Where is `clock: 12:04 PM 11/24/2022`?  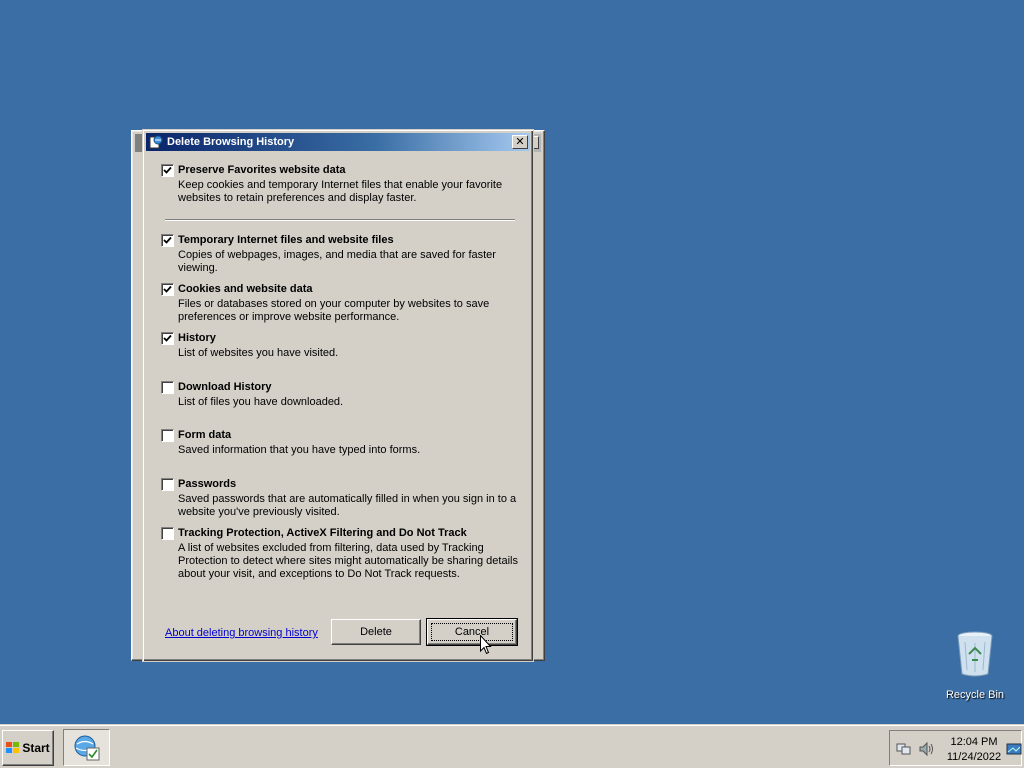
clock: 12:04 PM 11/24/2022 is located at coordinates (974, 750).